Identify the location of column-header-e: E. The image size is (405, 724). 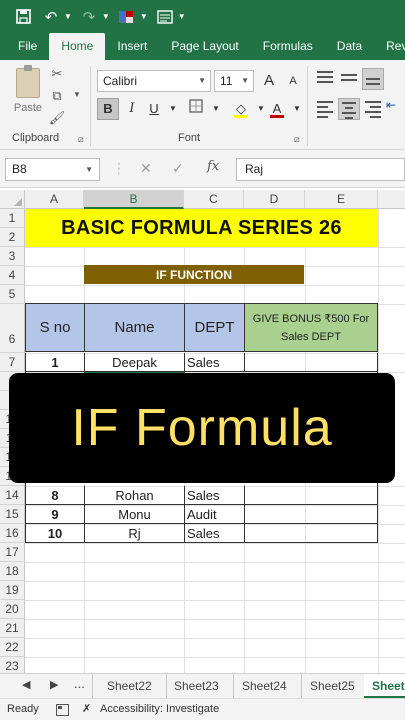
(341, 199).